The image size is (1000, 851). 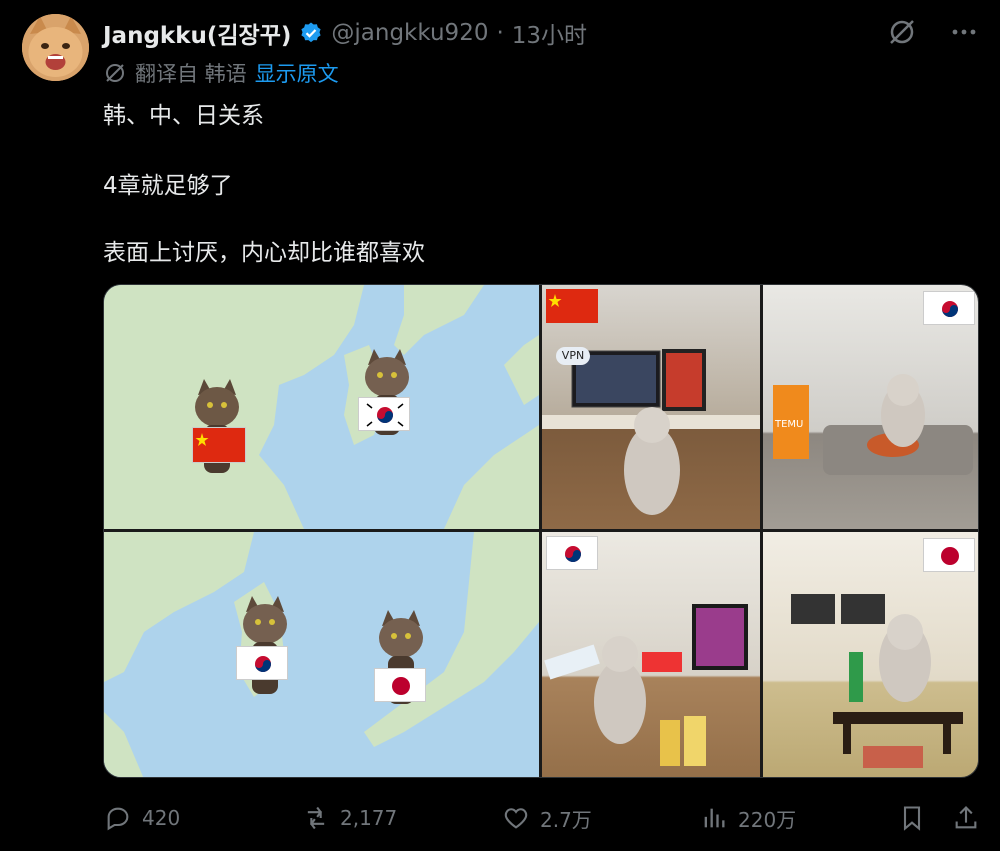 I want to click on vpn-label: VPN, so click(x=573, y=356).